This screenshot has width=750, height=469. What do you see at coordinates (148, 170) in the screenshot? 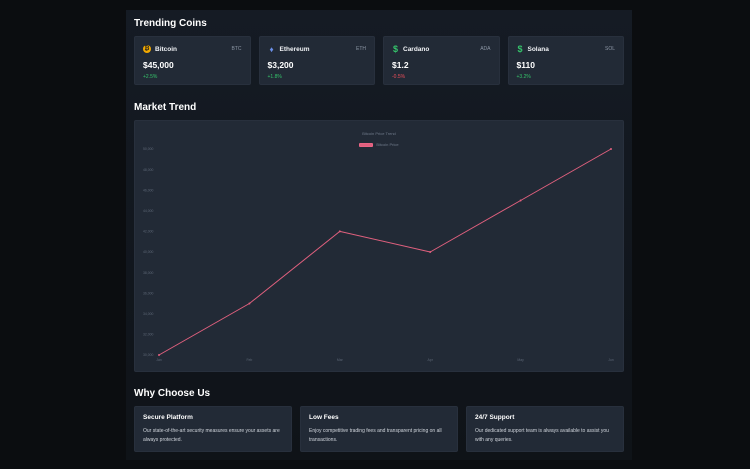
I see `y-tick-label: 48,000` at bounding box center [148, 170].